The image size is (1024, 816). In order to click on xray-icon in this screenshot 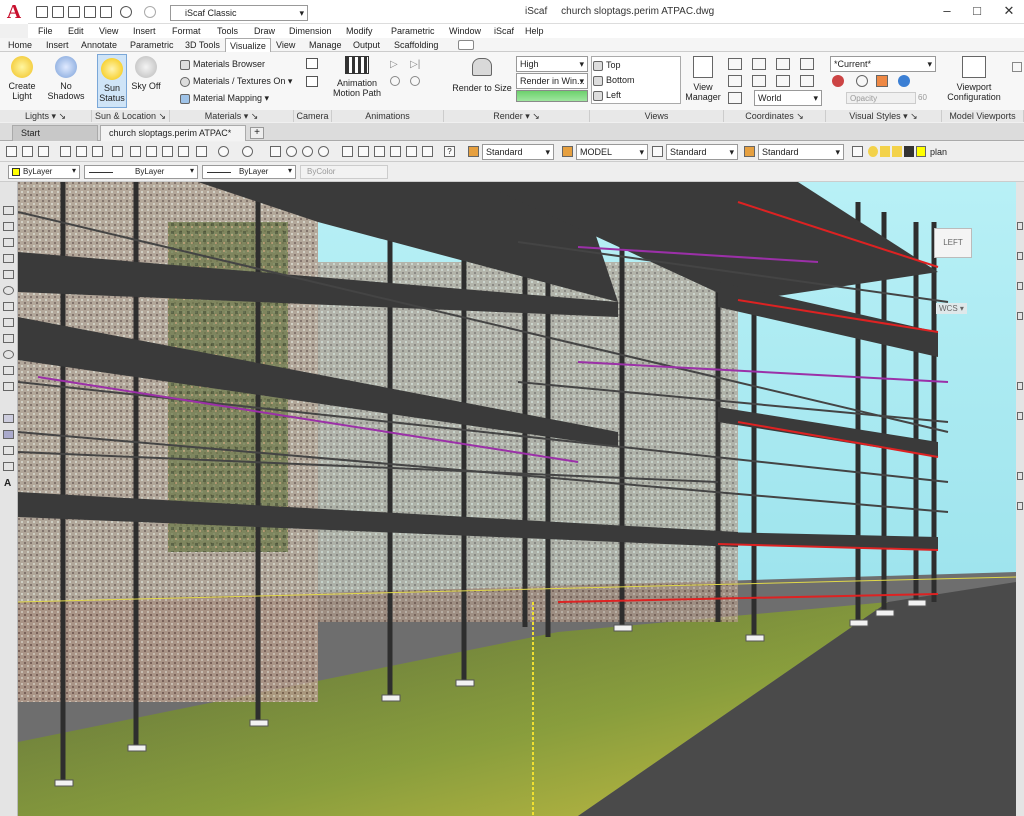, I will do `click(882, 81)`.